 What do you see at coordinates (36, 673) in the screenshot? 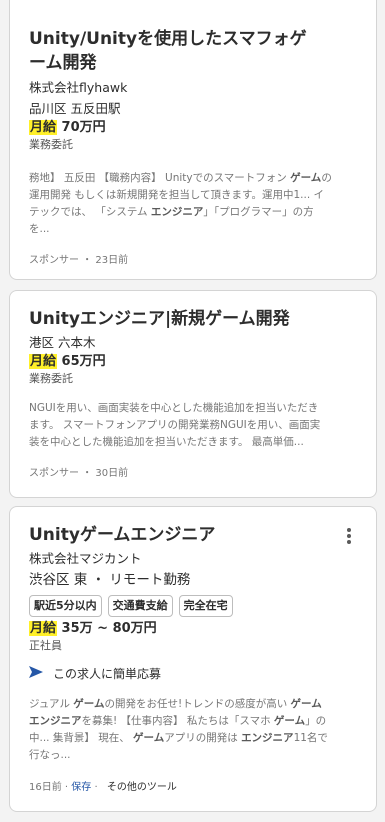
I see `paper-plane-icon` at bounding box center [36, 673].